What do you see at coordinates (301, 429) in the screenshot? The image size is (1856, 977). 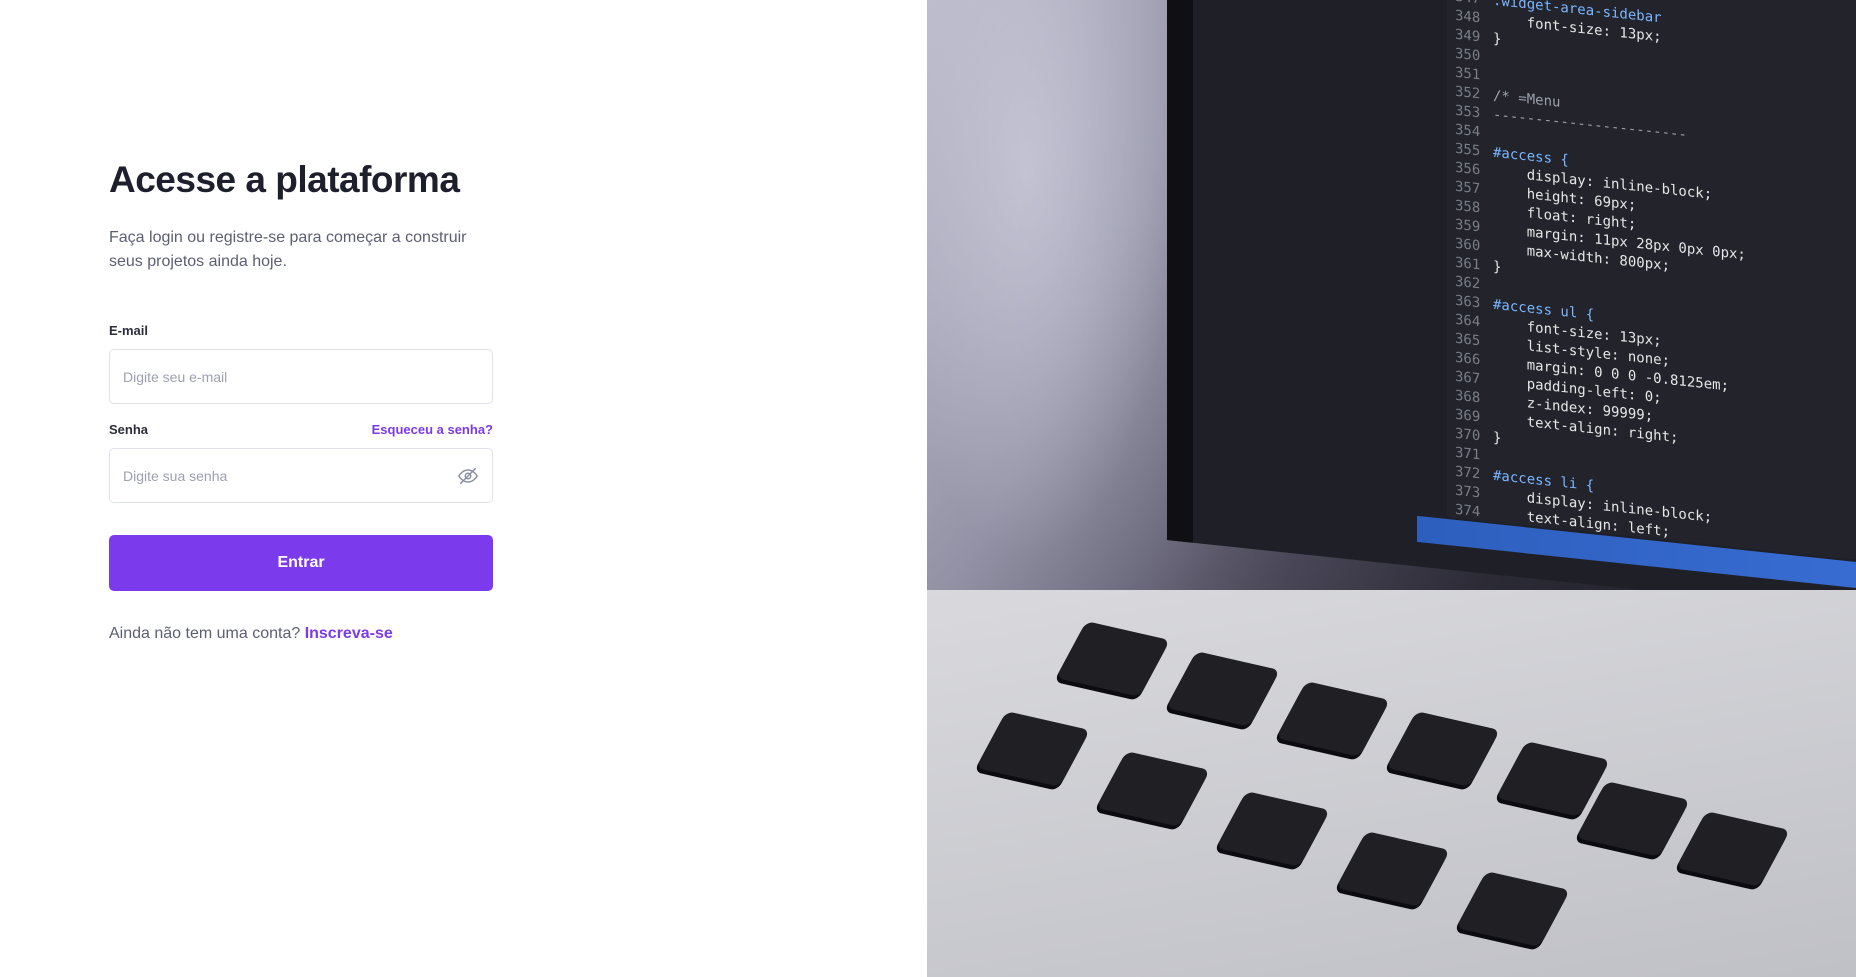 I see `password-label-row: Senha Esqueceu a senha?` at bounding box center [301, 429].